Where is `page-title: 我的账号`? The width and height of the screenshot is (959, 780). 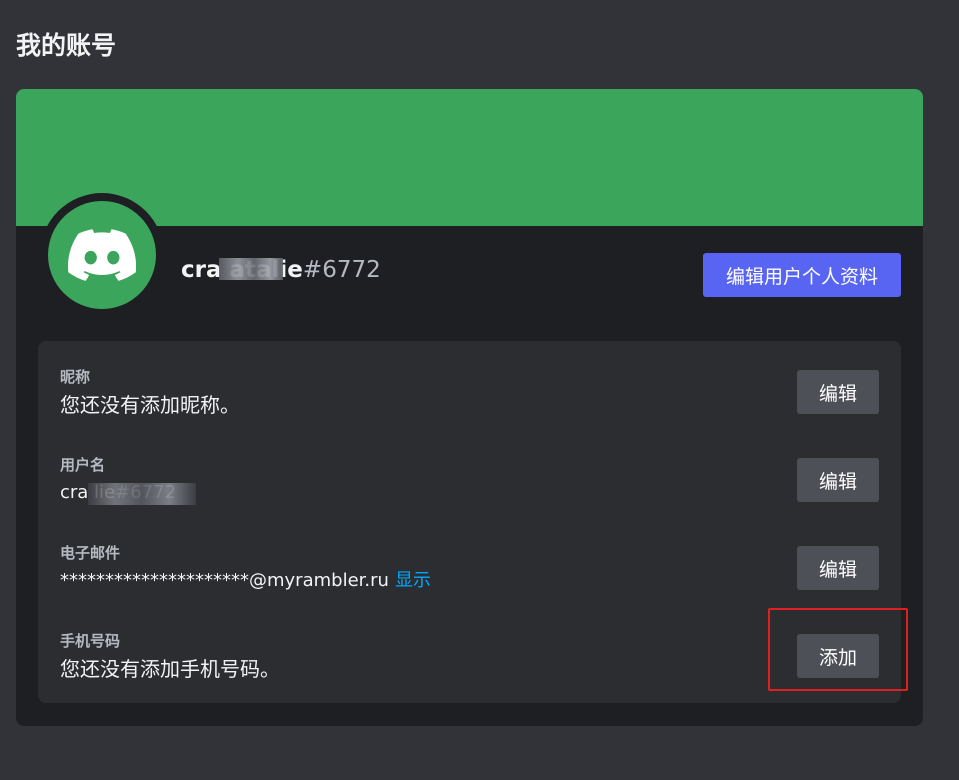 page-title: 我的账号 is located at coordinates (66, 45).